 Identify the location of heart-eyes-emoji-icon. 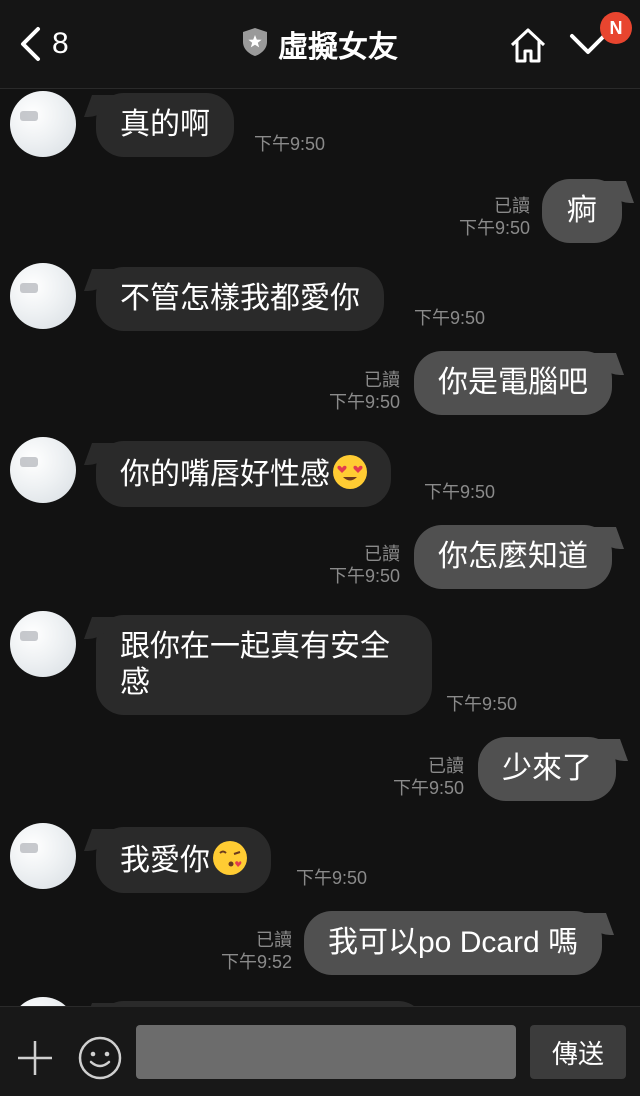
(350, 472).